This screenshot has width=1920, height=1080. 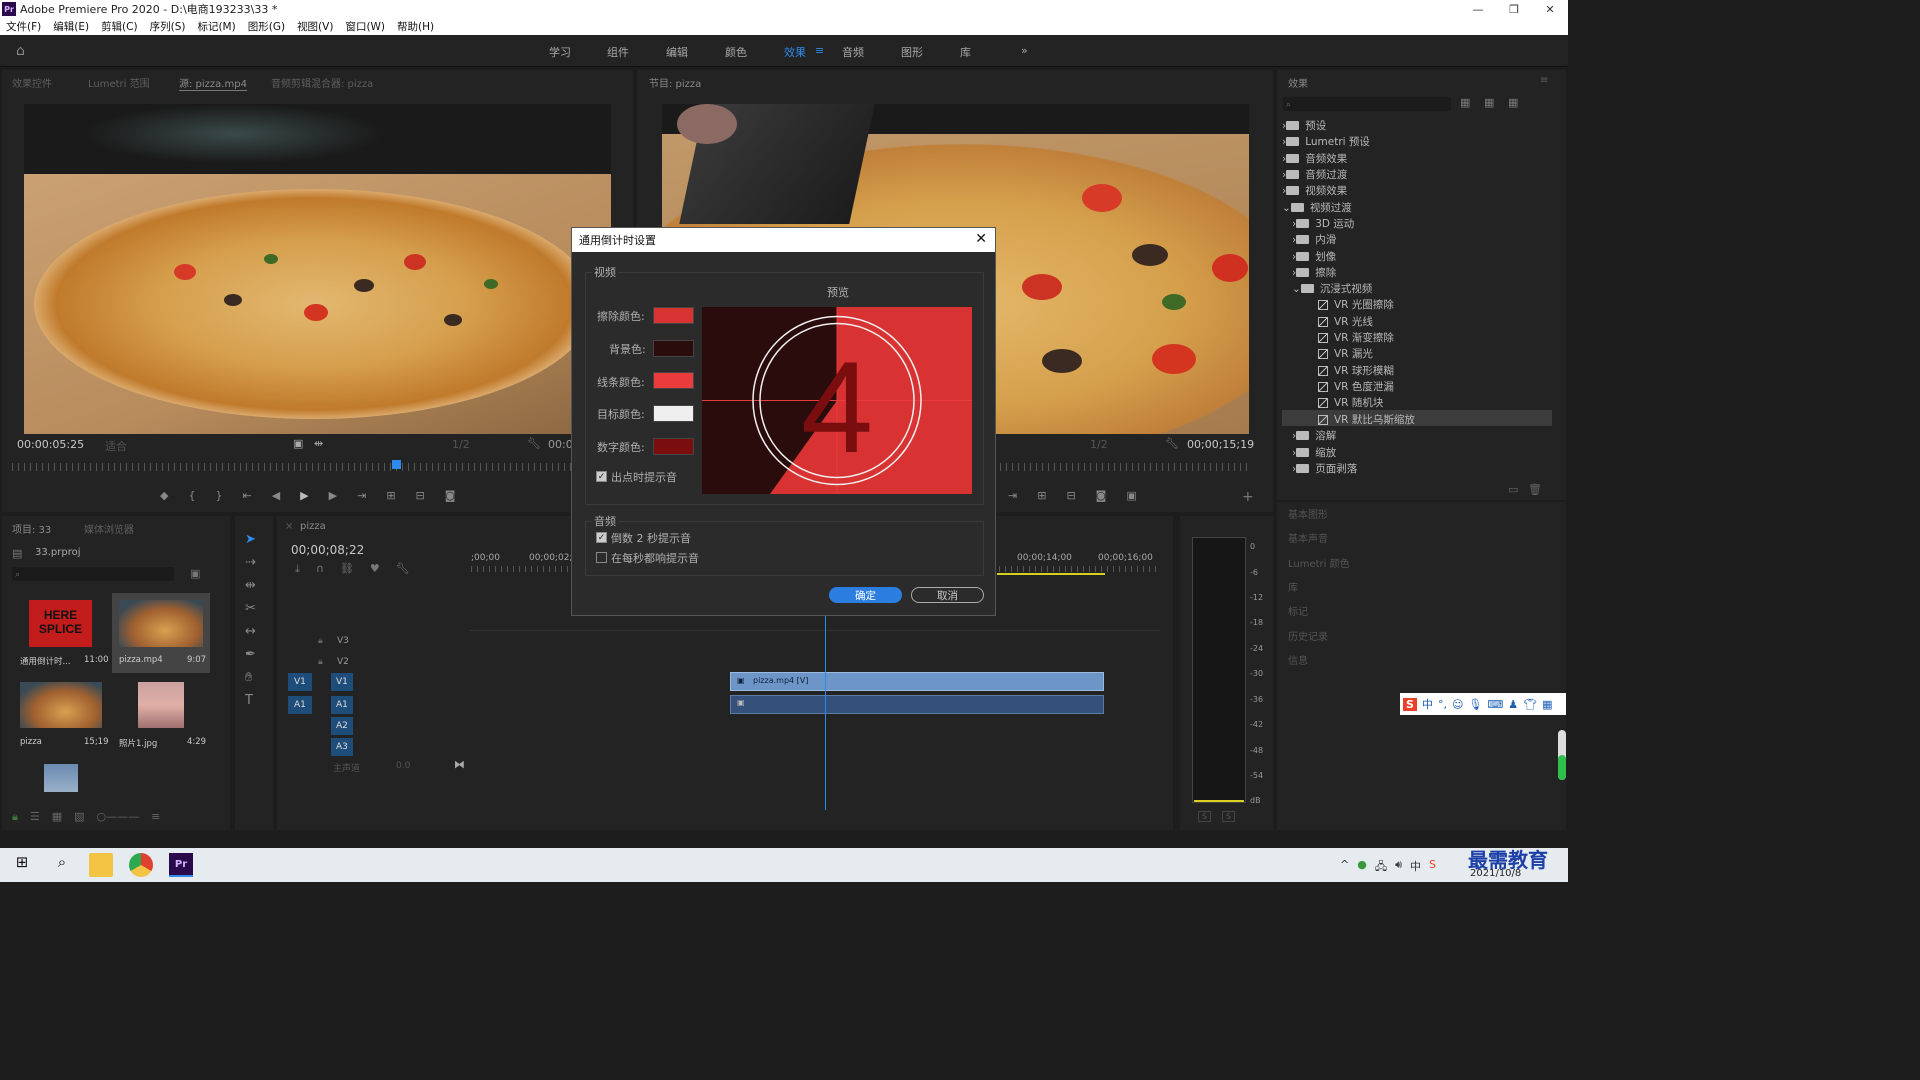 What do you see at coordinates (375, 569) in the screenshot?
I see `add-marker-icon: ♥︎` at bounding box center [375, 569].